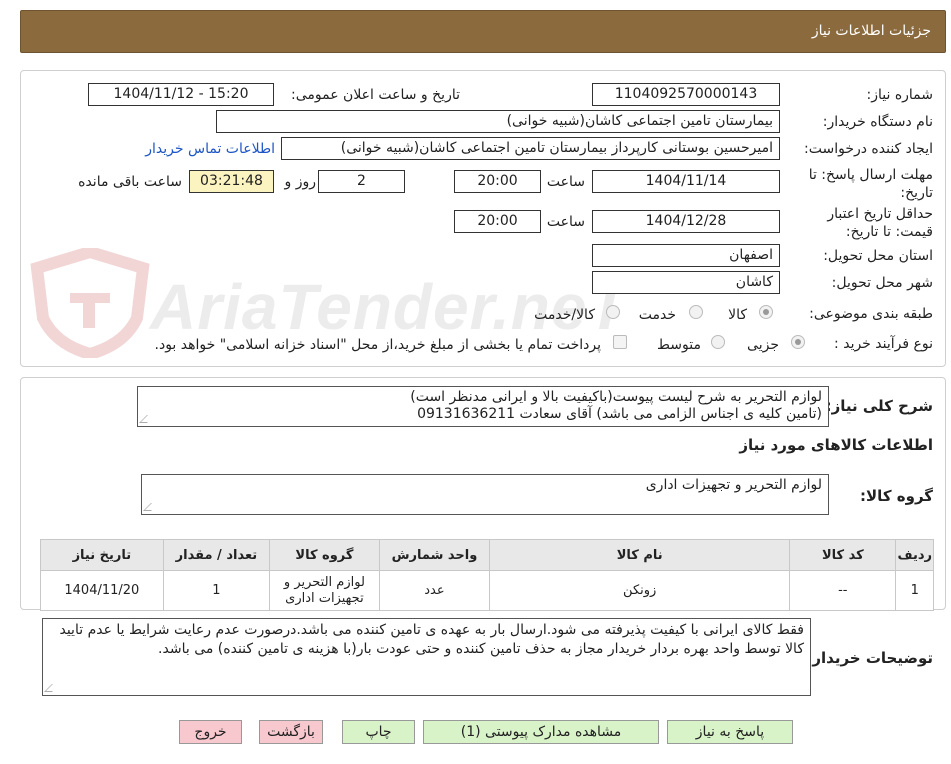 This screenshot has width=951, height=764. I want to click on city-field: کاشان, so click(686, 282).